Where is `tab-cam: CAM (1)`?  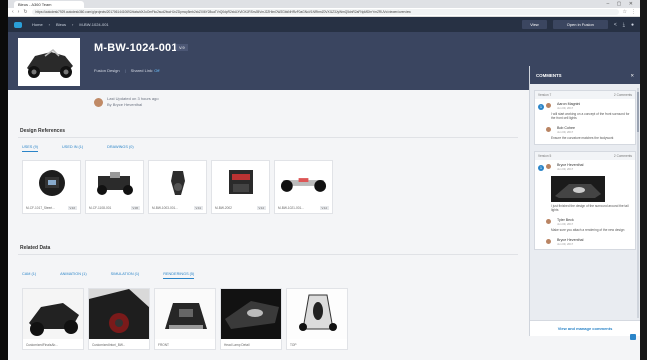 tab-cam: CAM (1) is located at coordinates (29, 275).